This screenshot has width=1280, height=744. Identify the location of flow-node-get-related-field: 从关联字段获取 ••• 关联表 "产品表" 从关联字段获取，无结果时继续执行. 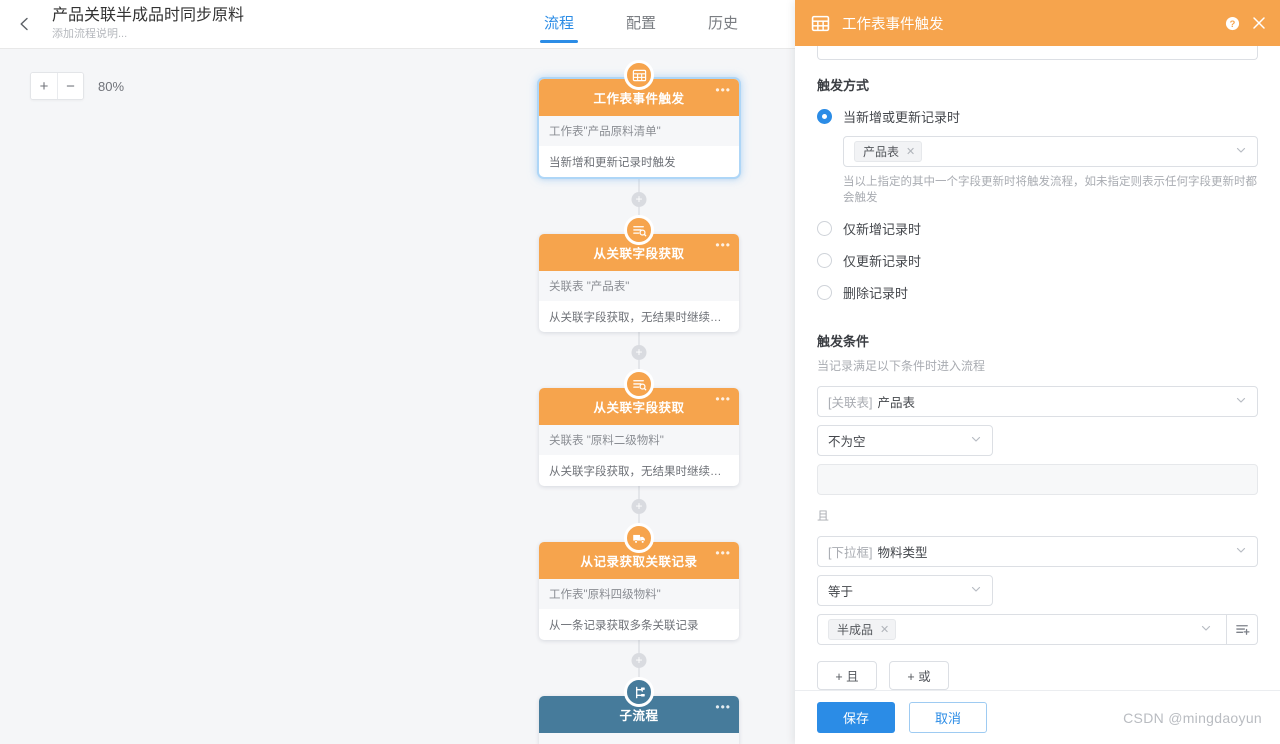
(639, 273).